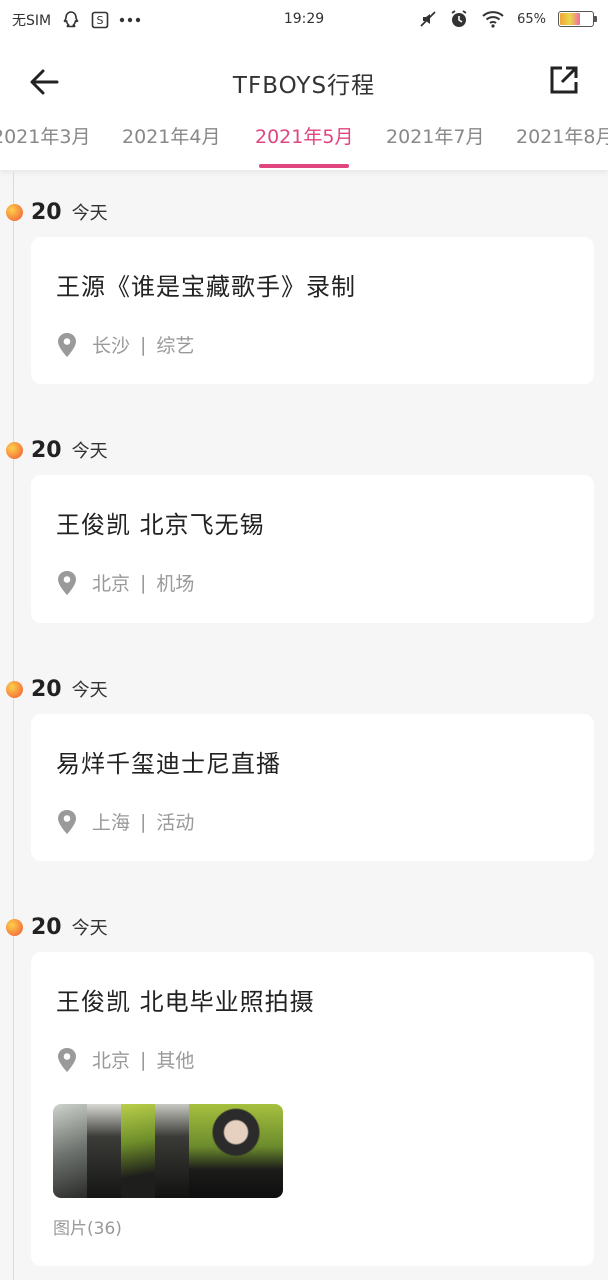  Describe the element at coordinates (493, 19) in the screenshot. I see `wifi-icon` at that location.